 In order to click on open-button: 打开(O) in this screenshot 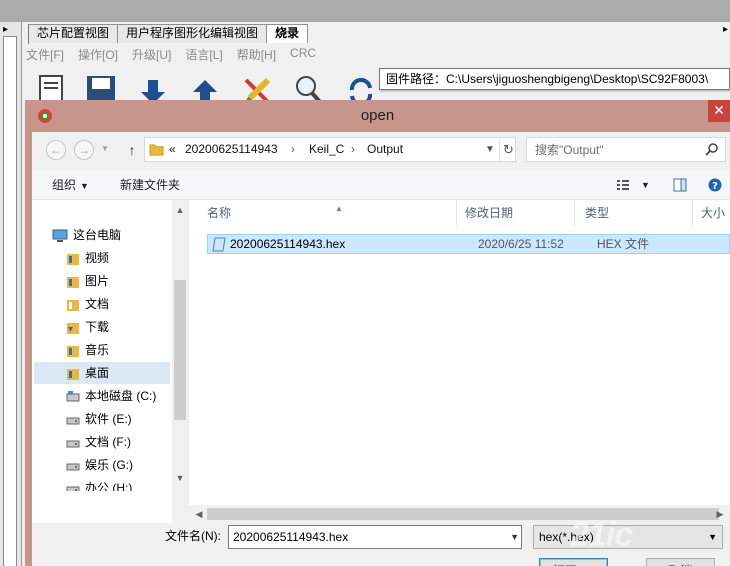, I will do `click(573, 562)`.